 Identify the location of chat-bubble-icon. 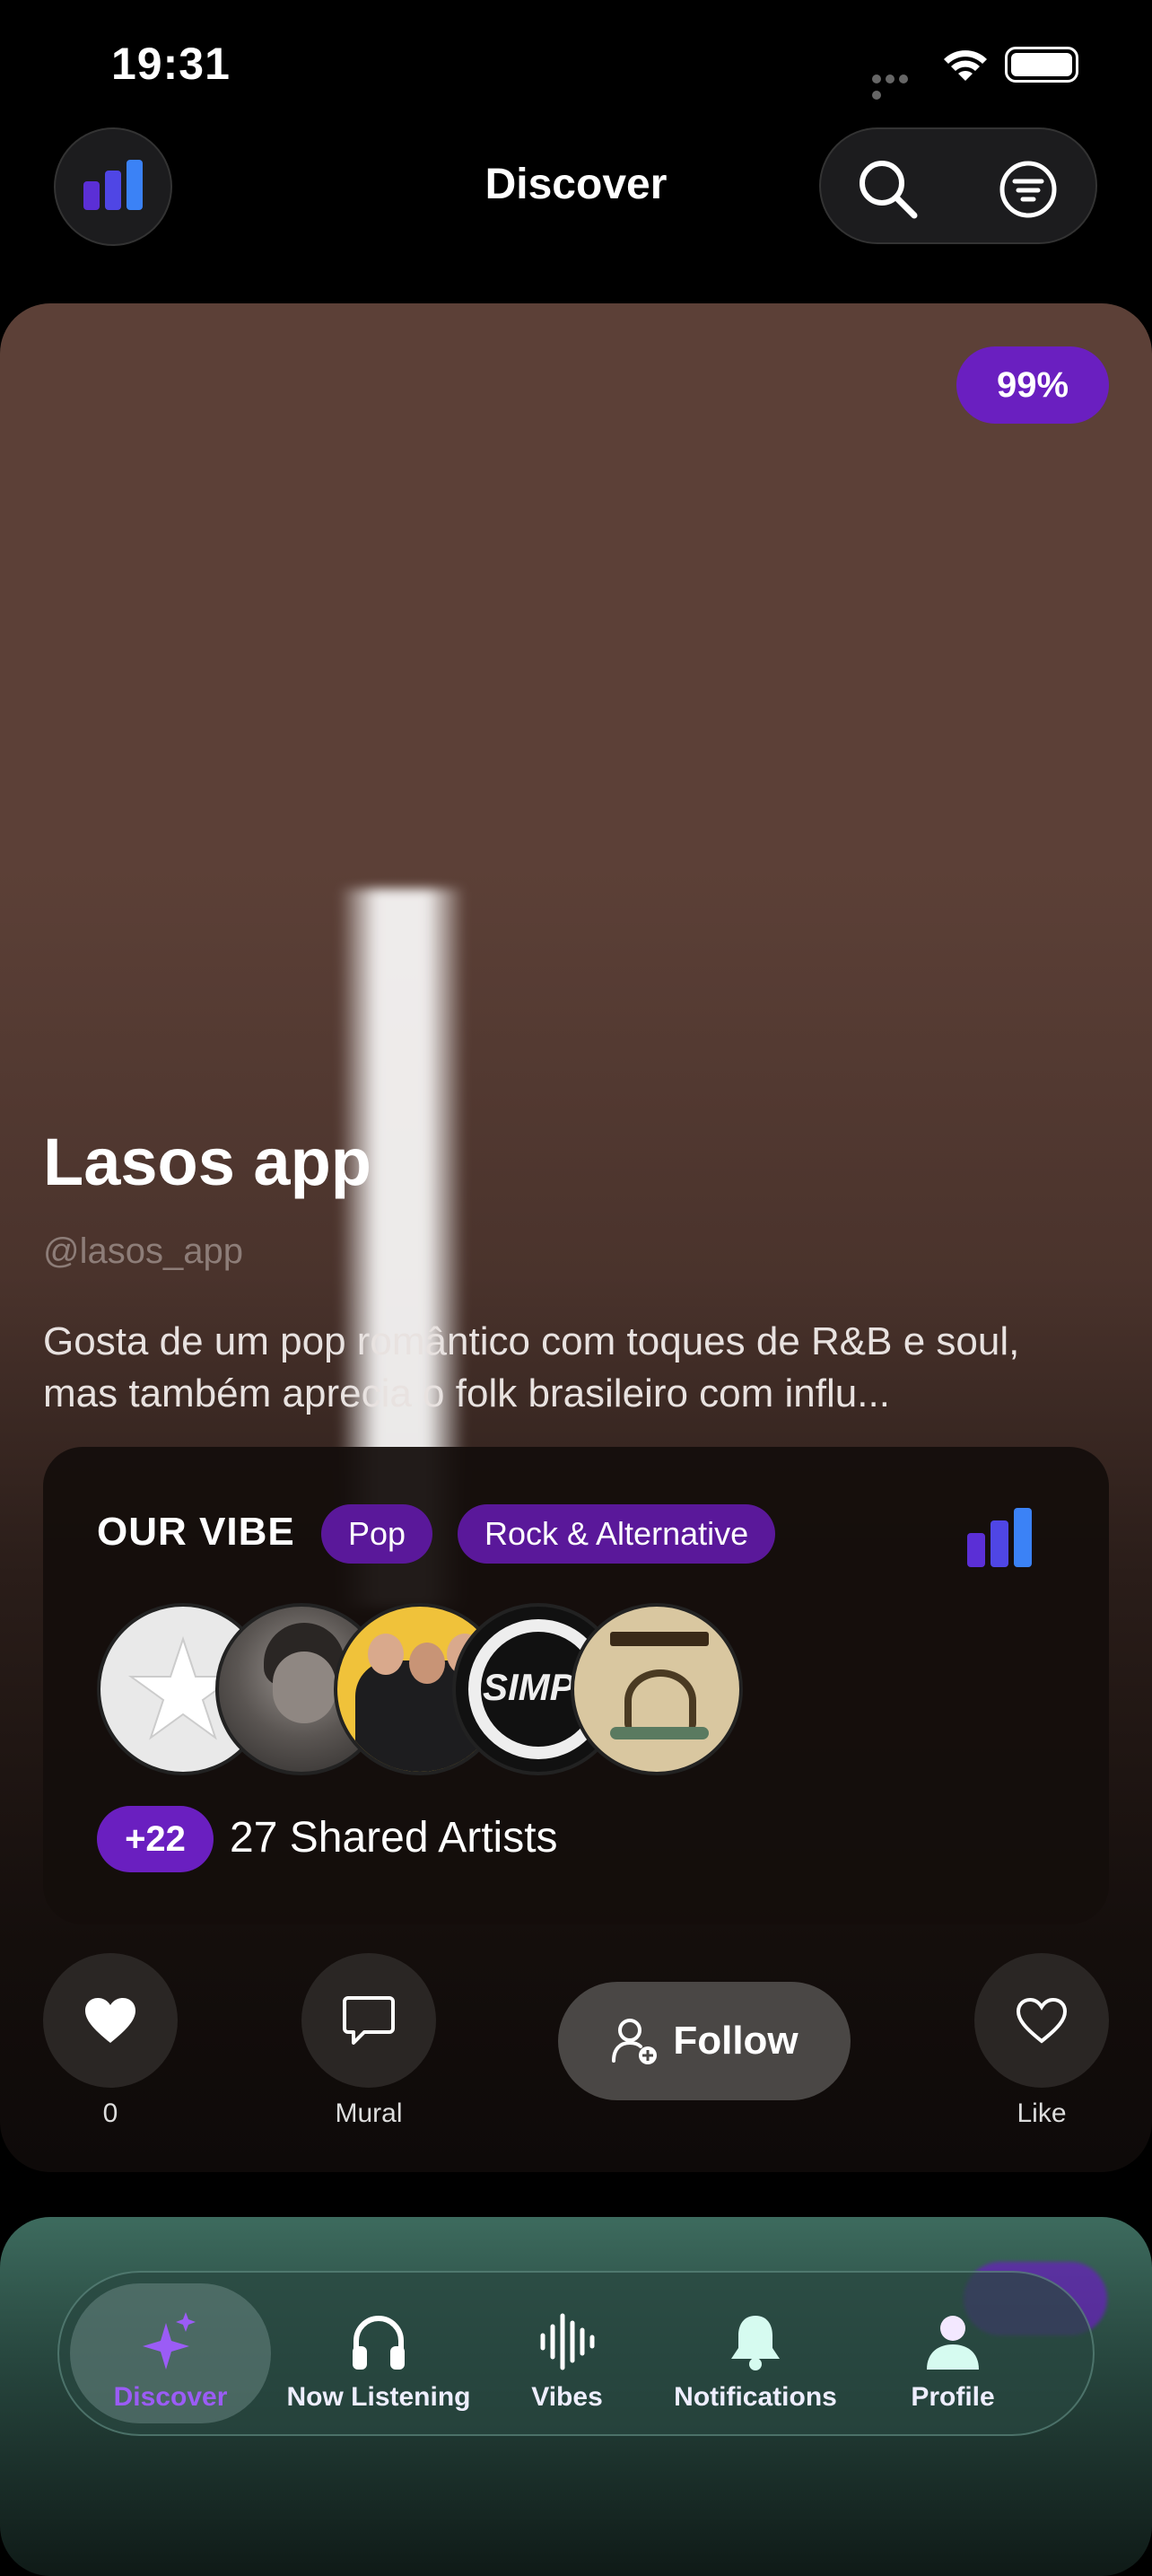
(369, 2021).